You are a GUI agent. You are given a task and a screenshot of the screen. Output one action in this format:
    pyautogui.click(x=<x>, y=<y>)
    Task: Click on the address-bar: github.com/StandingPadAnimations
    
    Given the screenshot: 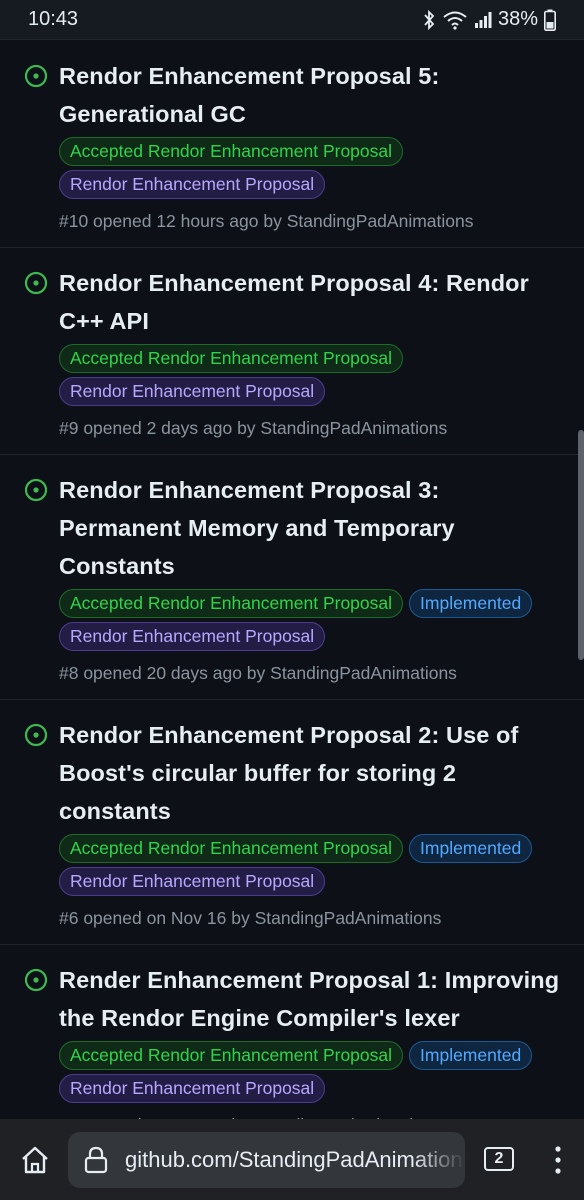 What is the action you would take?
    pyautogui.click(x=266, y=1160)
    